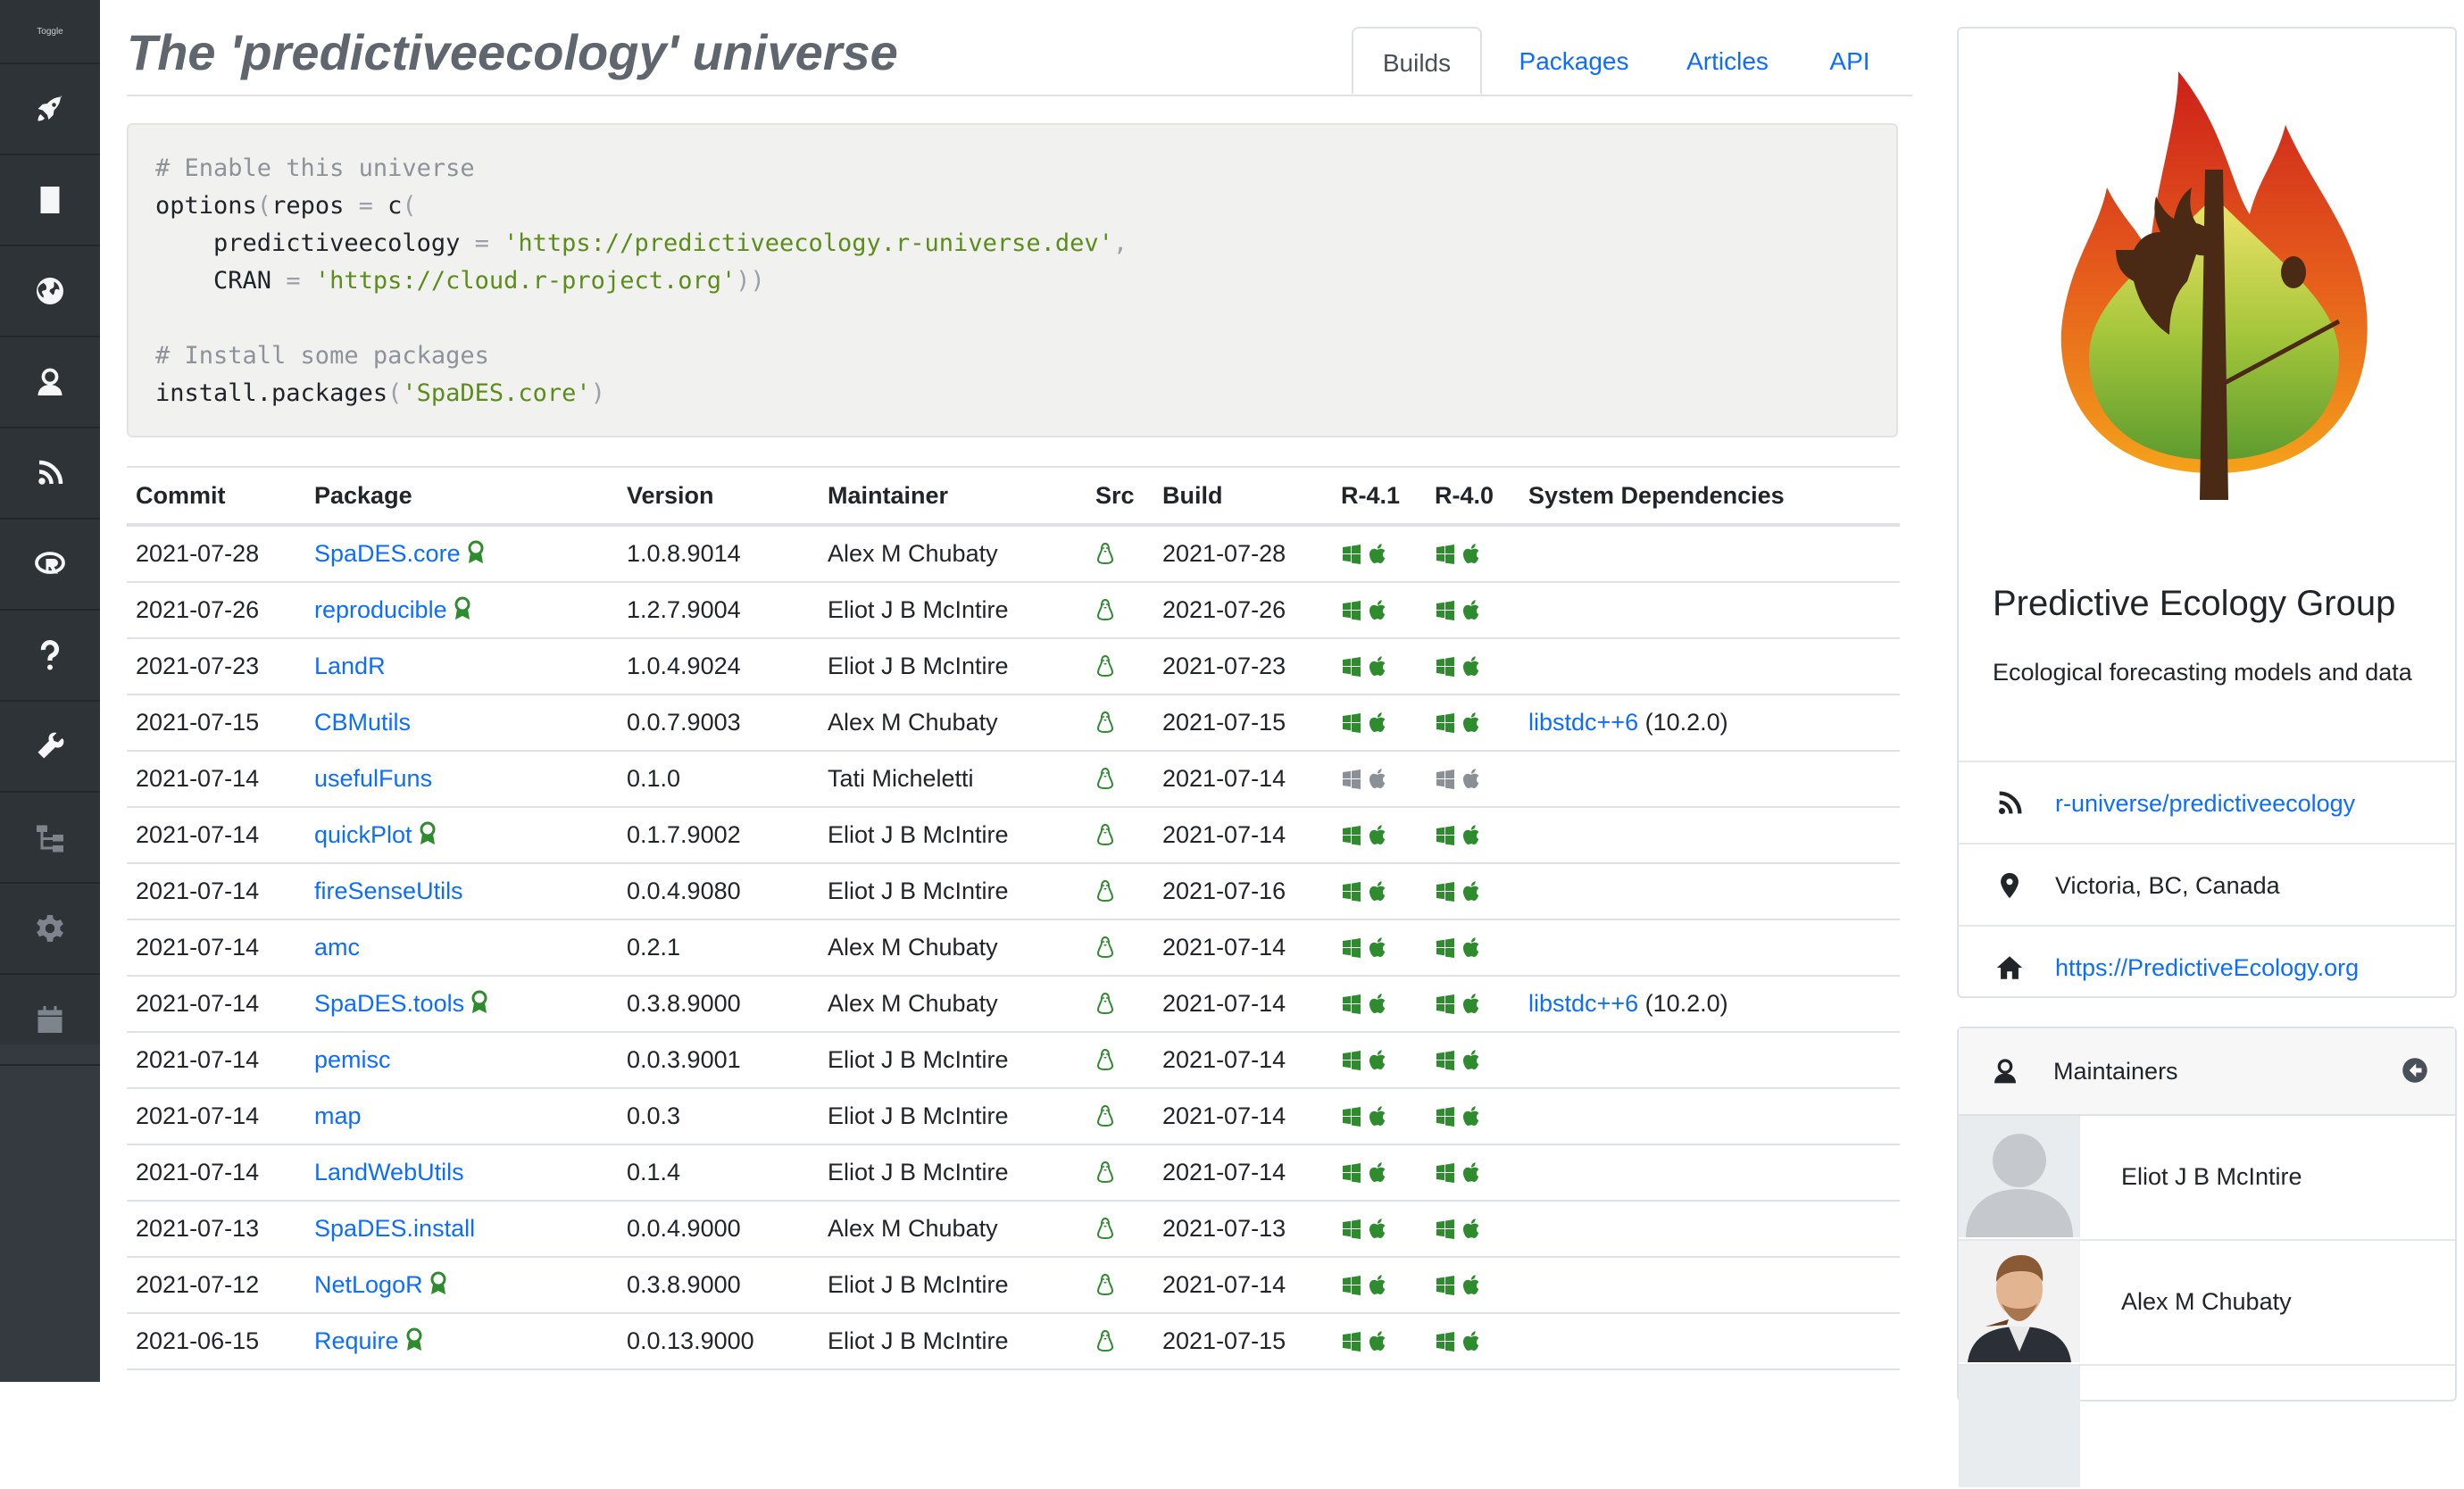 The height and width of the screenshot is (1489, 2464). What do you see at coordinates (50, 839) in the screenshot?
I see `sidebar-item-deps` at bounding box center [50, 839].